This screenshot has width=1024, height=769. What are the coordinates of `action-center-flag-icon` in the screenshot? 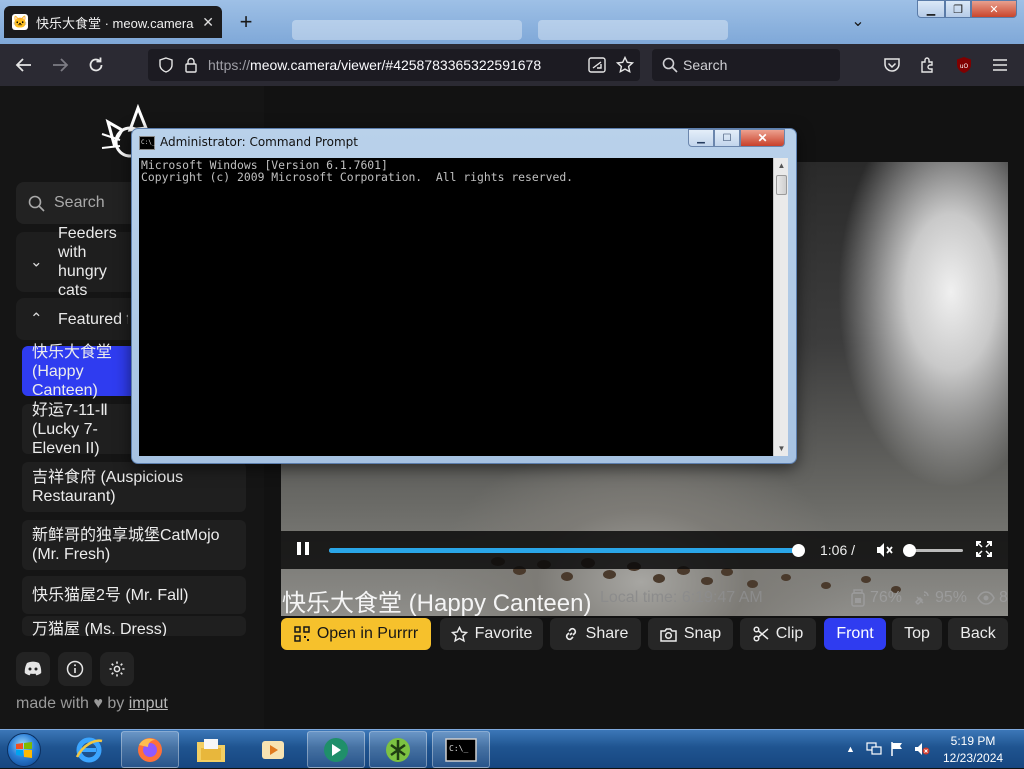 It's located at (897, 749).